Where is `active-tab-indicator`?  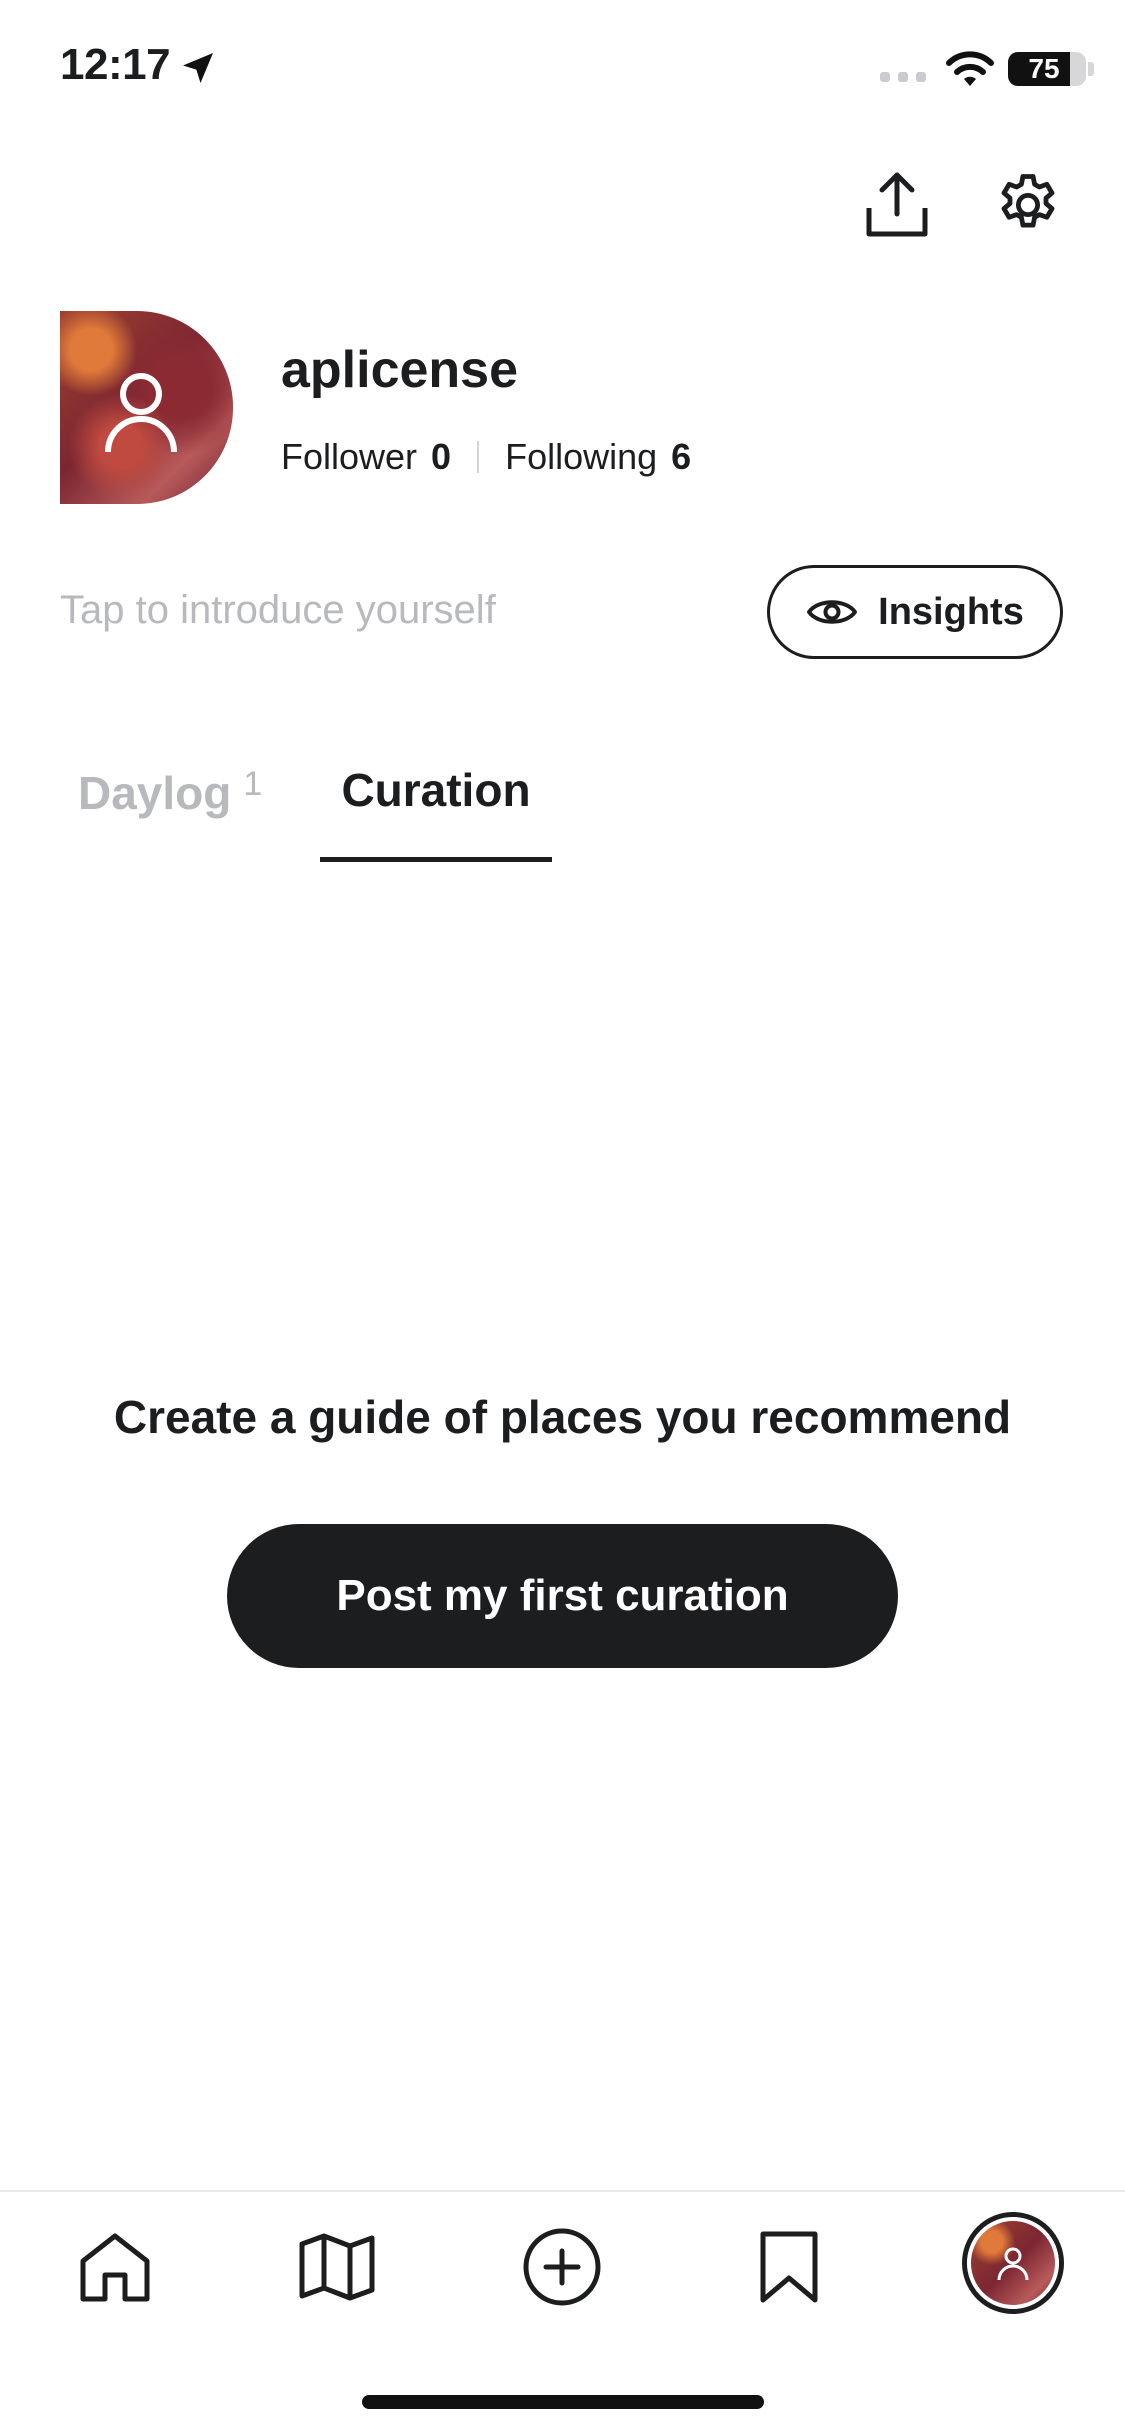 active-tab-indicator is located at coordinates (436, 859).